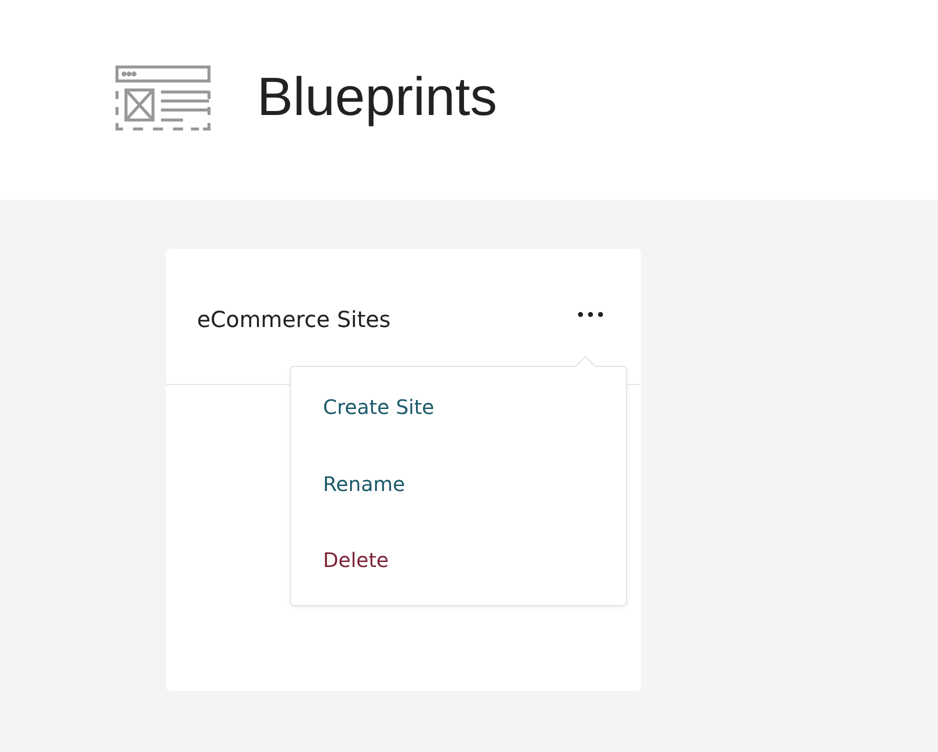 This screenshot has width=938, height=752. What do you see at coordinates (377, 97) in the screenshot?
I see `page-title: Blueprints` at bounding box center [377, 97].